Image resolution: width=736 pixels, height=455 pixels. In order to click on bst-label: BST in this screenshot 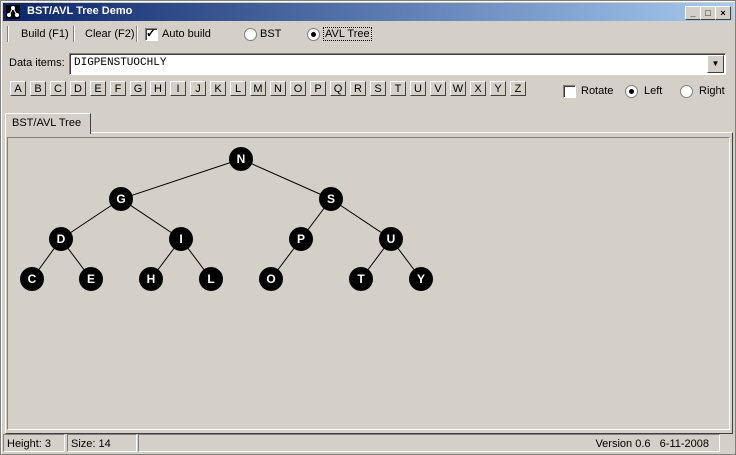, I will do `click(270, 34)`.